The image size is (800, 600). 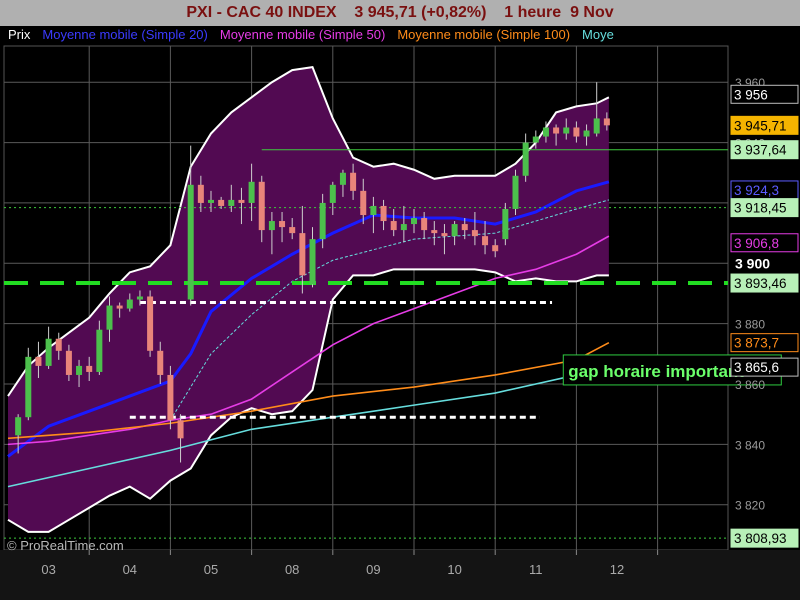 What do you see at coordinates (752, 263) in the screenshot?
I see `price-label-bold: 3 900` at bounding box center [752, 263].